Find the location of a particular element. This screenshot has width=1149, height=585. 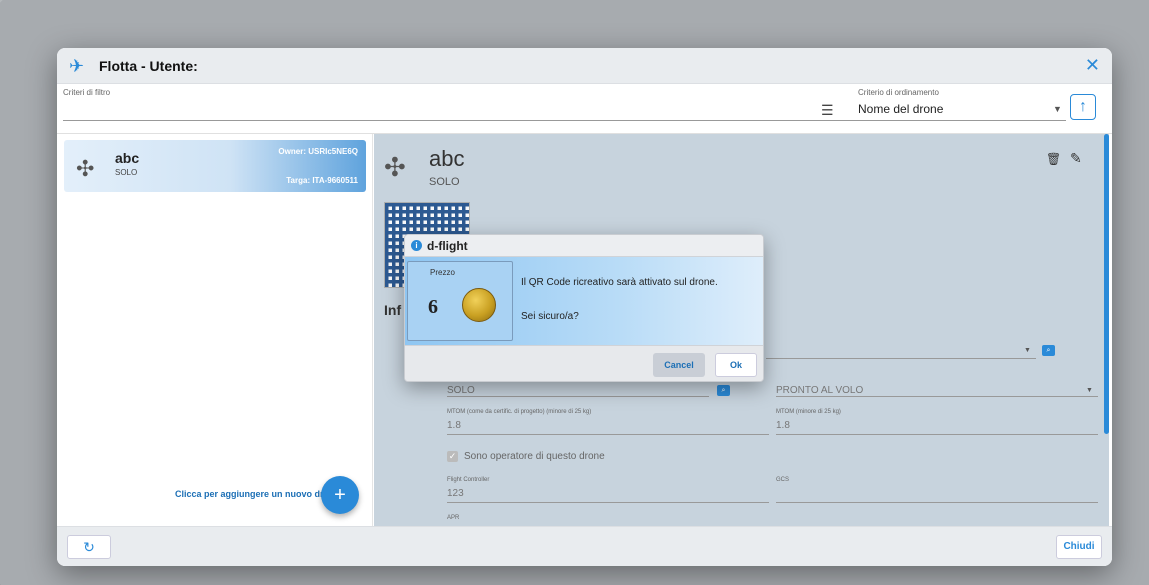

coin-icon is located at coordinates (479, 305).